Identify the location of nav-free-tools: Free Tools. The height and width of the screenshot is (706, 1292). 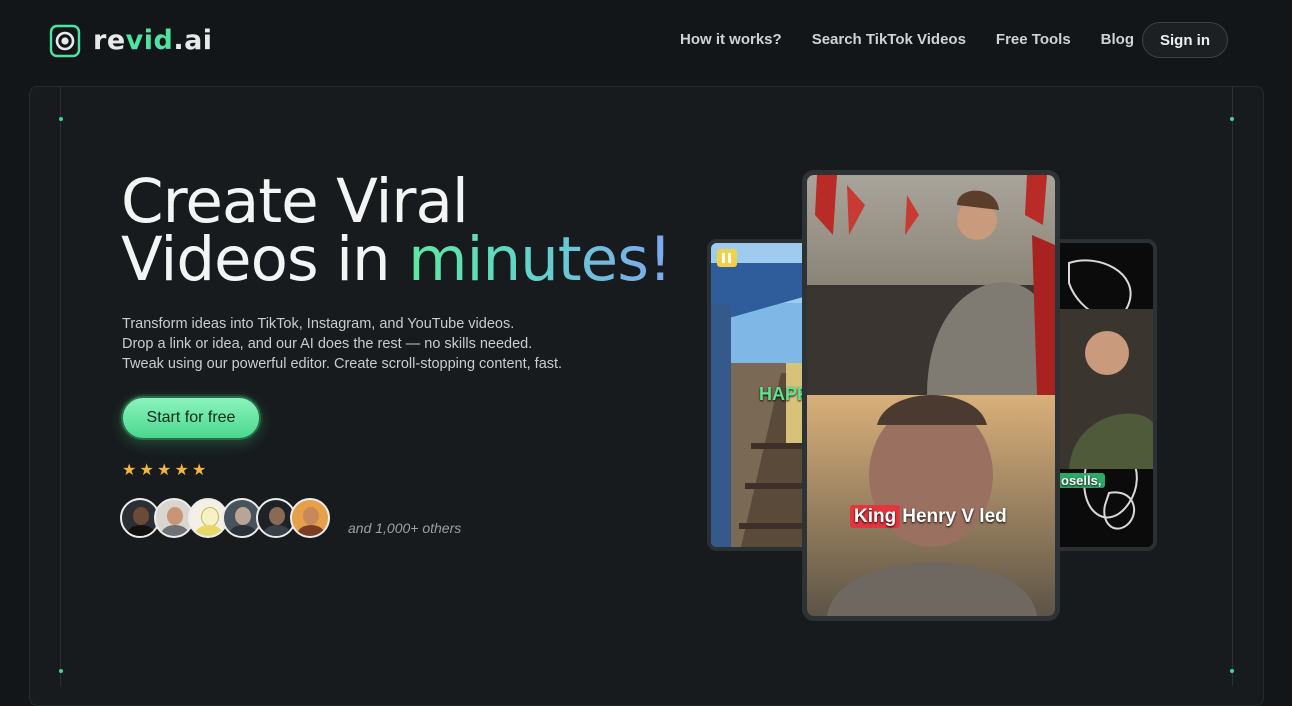
(1033, 39).